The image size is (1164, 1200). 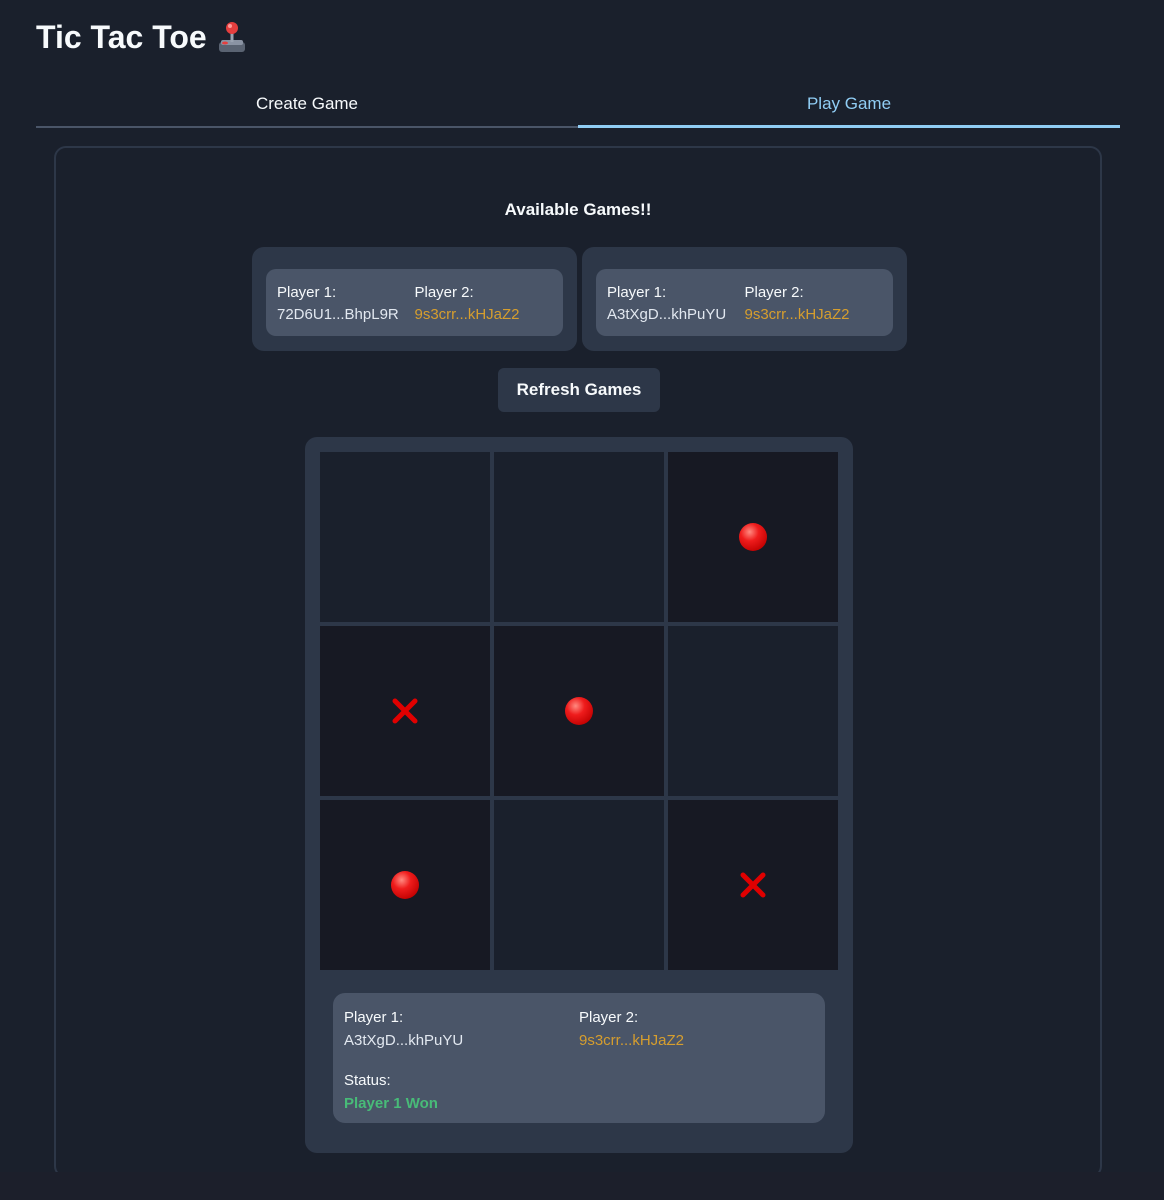 What do you see at coordinates (338, 314) in the screenshot?
I see `player1-address: 72D6U1...BhpL9R` at bounding box center [338, 314].